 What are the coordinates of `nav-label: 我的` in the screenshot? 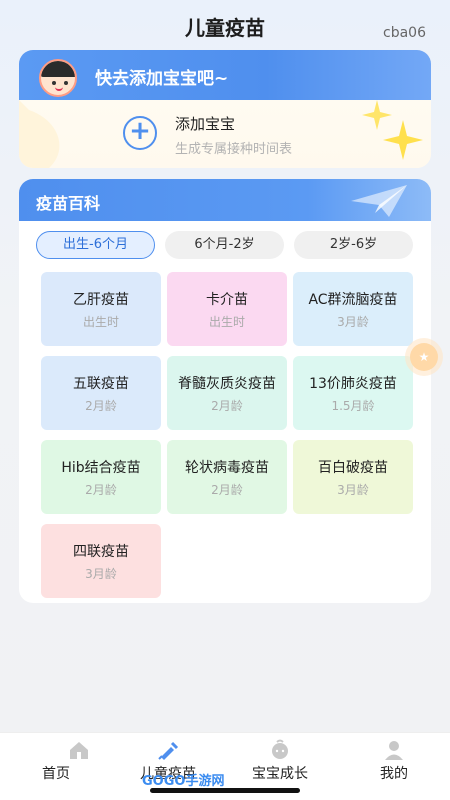 It's located at (394, 774).